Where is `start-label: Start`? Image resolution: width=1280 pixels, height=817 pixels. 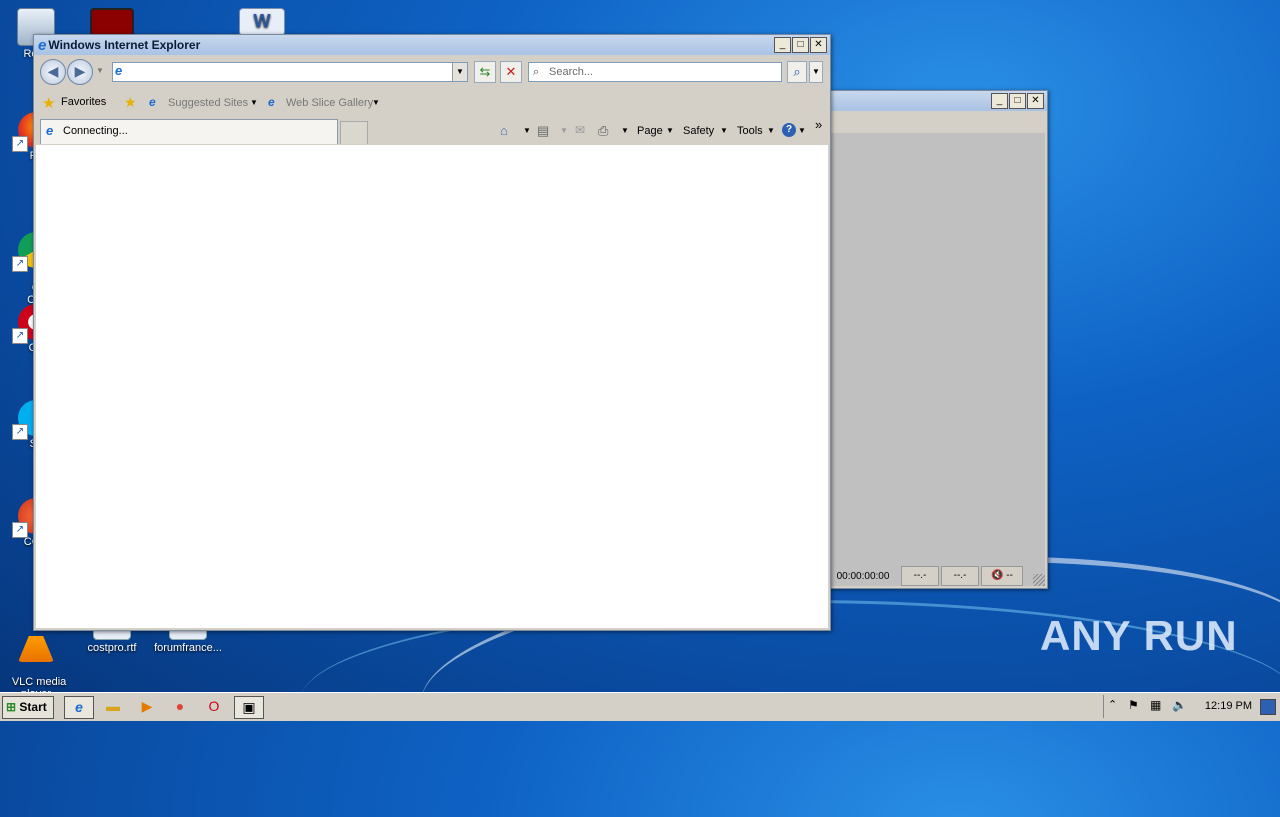 start-label: Start is located at coordinates (33, 707).